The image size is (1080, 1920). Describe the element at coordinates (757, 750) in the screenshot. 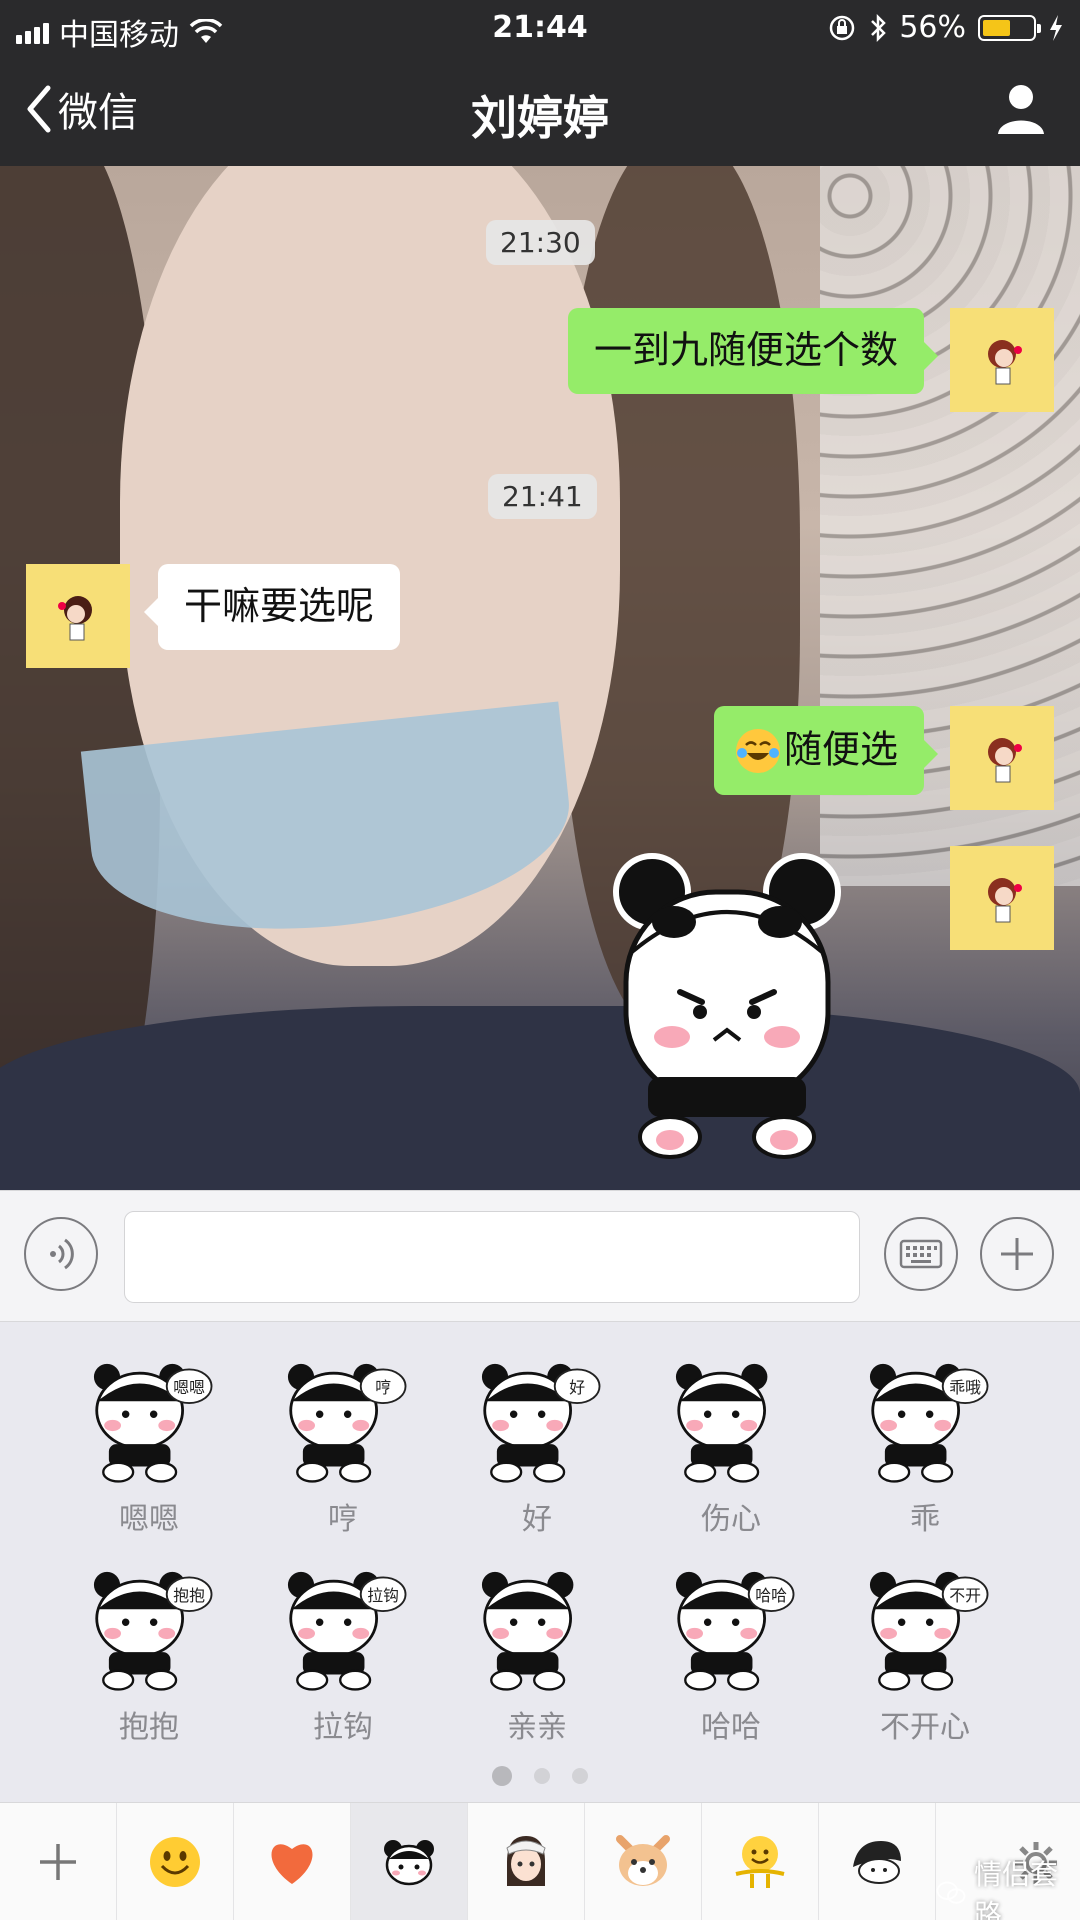

I see `crying-laughing-emoji-icon` at that location.